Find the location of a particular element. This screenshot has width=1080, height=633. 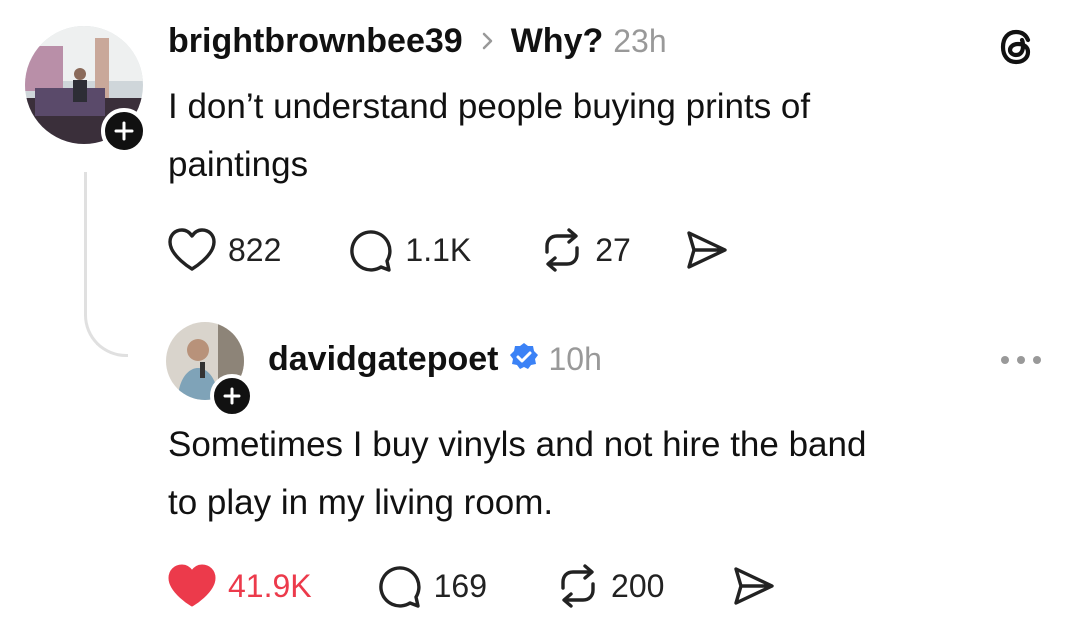

thread-connector-line is located at coordinates (106, 264).